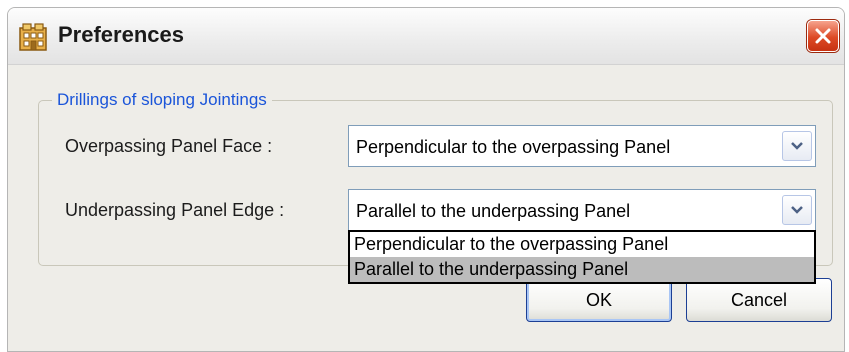  Describe the element at coordinates (493, 211) in the screenshot. I see `underpassing-selected-value: Parallel to the underpassing Panel` at that location.